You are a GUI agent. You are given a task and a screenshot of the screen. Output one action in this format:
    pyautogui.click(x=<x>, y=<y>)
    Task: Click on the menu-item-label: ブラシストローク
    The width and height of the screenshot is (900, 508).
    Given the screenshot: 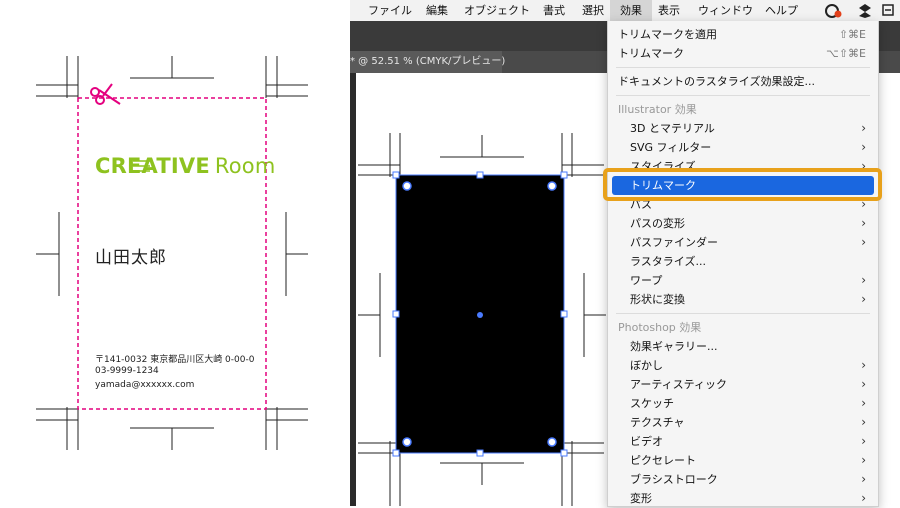 What is the action you would take?
    pyautogui.click(x=674, y=479)
    